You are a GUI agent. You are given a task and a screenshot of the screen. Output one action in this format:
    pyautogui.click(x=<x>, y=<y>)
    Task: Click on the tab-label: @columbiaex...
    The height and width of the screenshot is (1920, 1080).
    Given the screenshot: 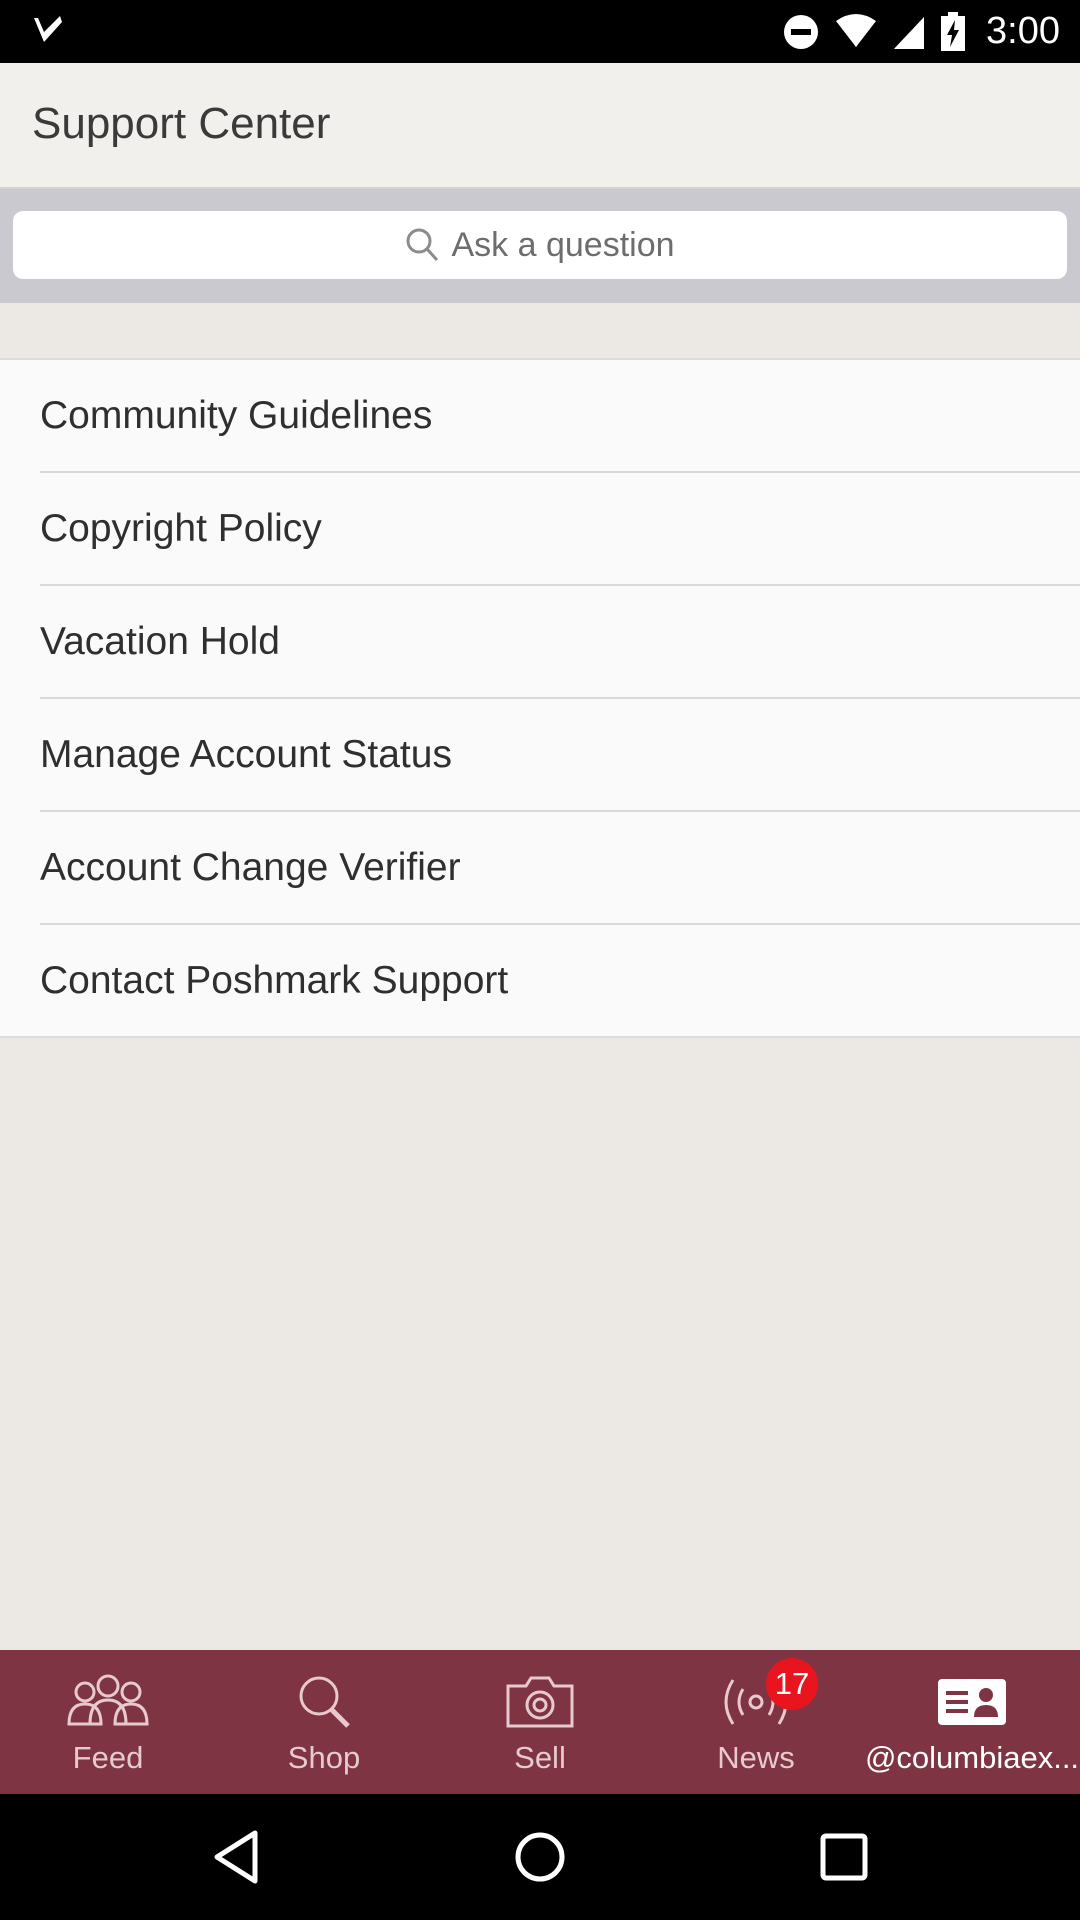 What is the action you would take?
    pyautogui.click(x=972, y=1757)
    